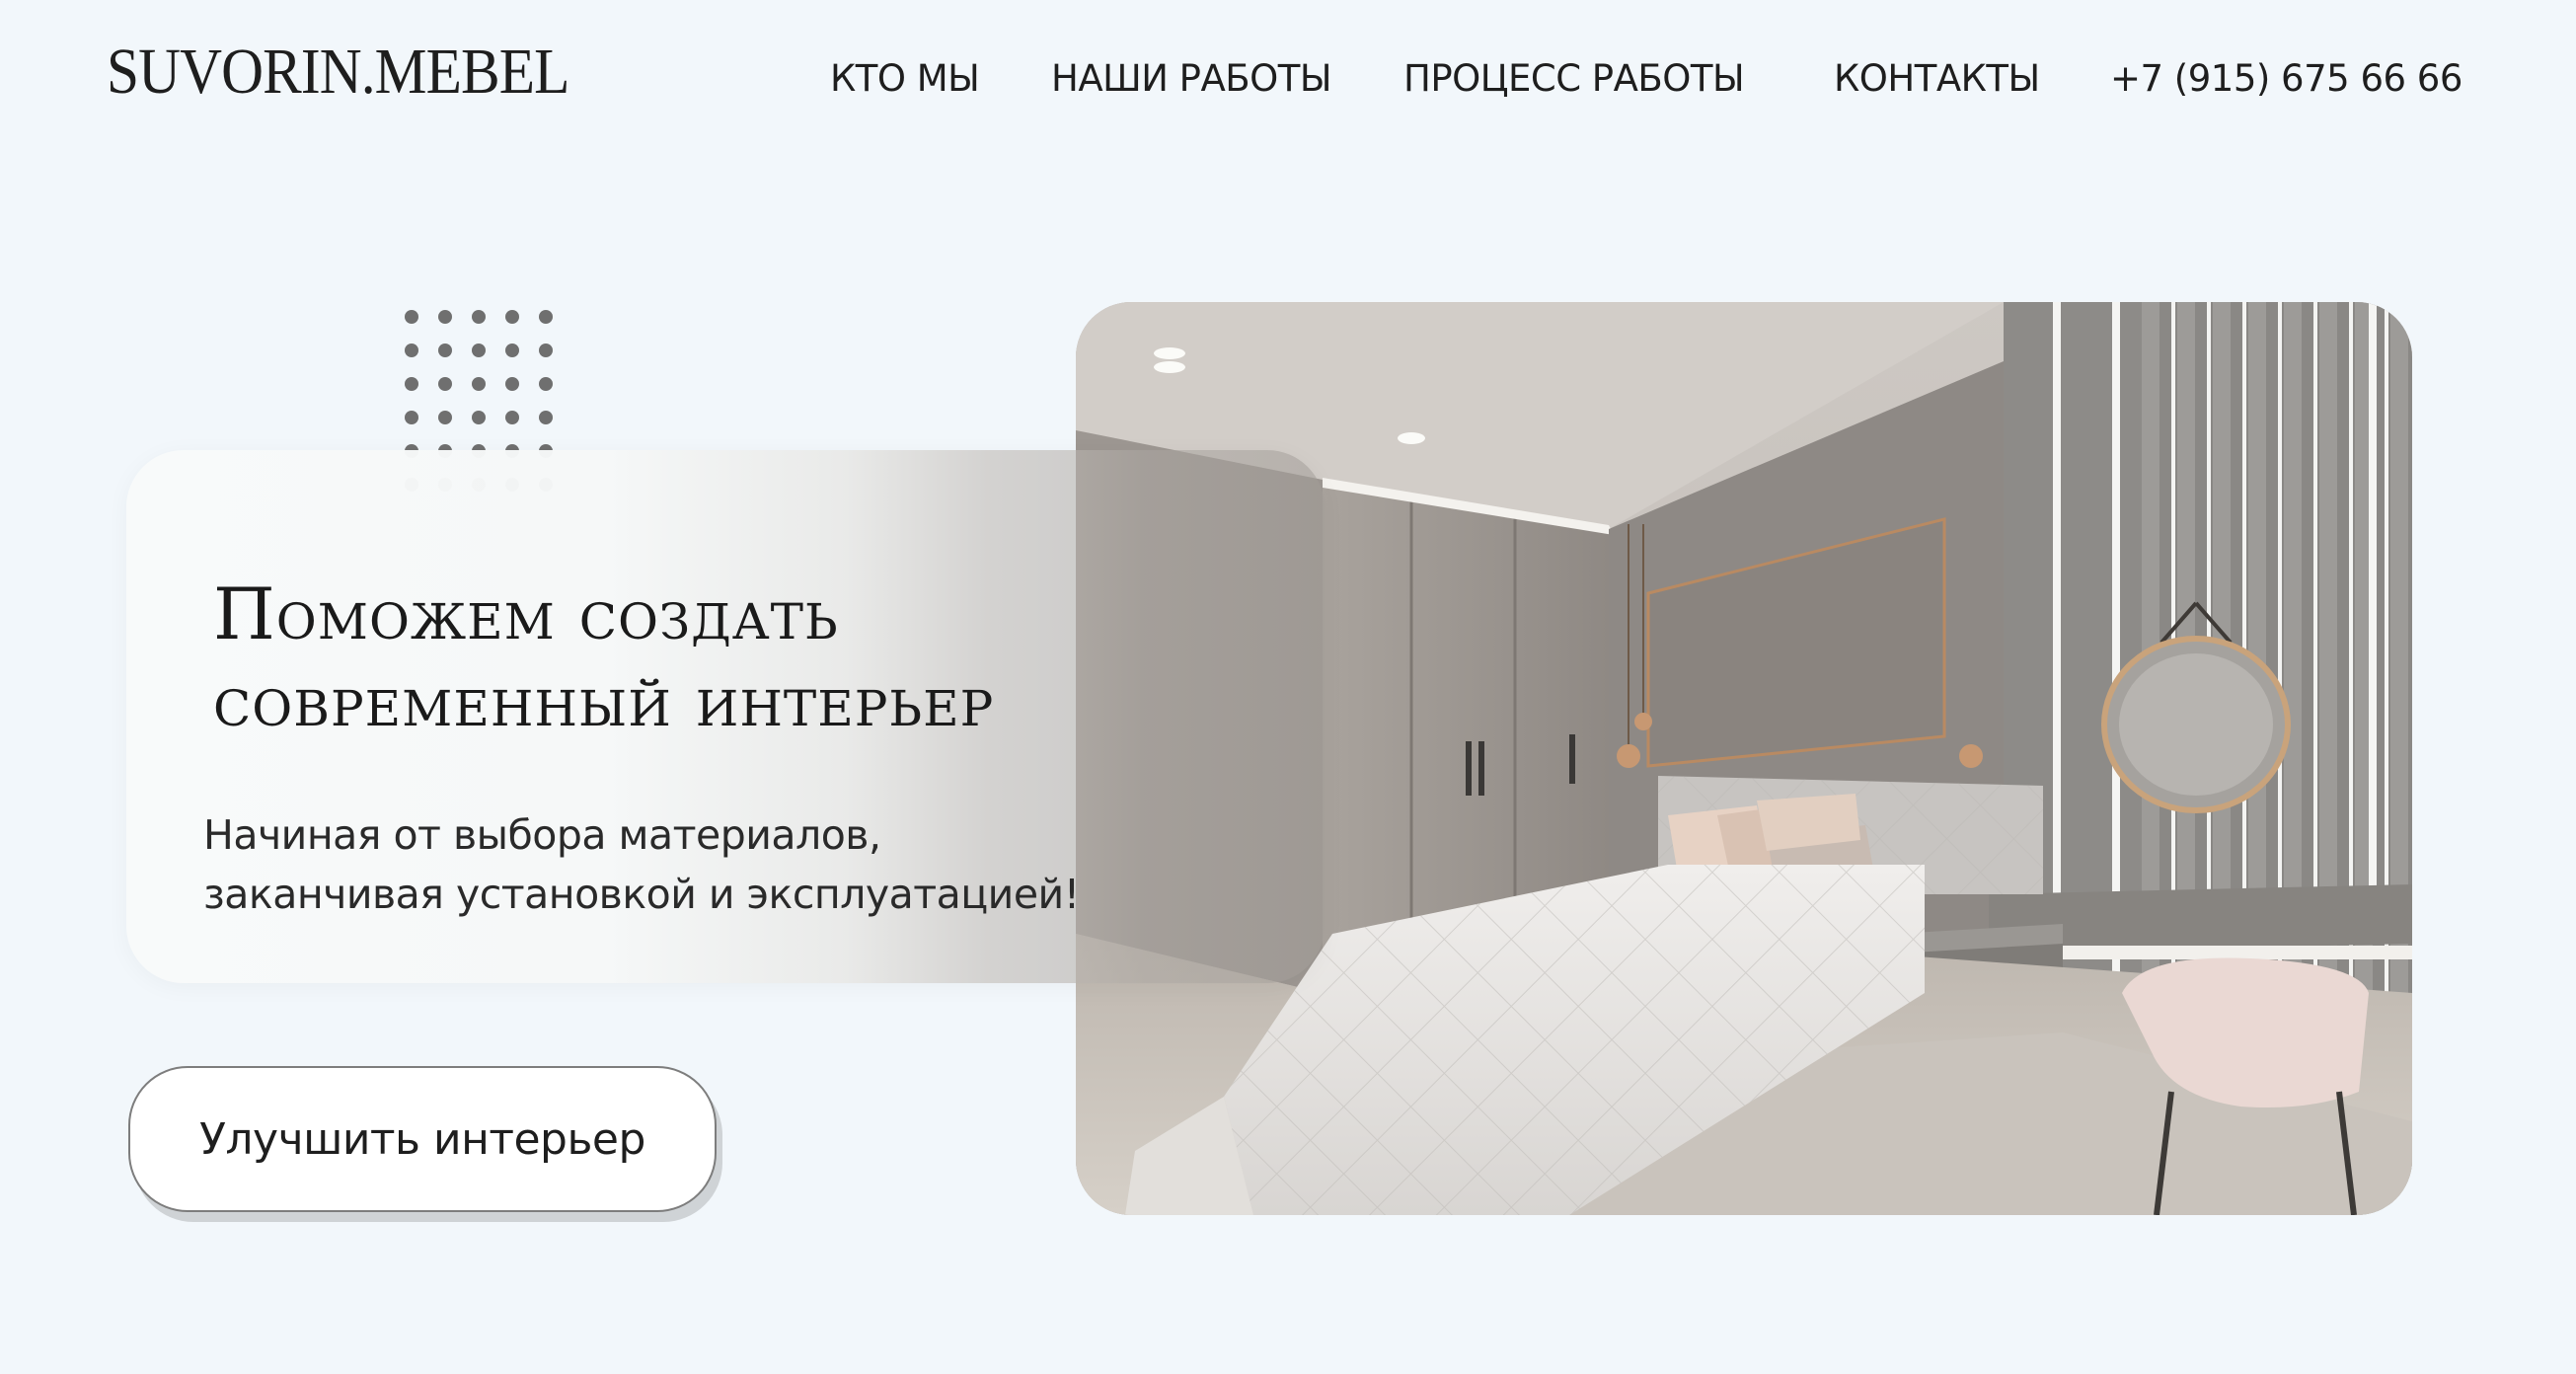  Describe the element at coordinates (1937, 79) in the screenshot. I see `nav-link-contacts: КОНТАКТЫ` at that location.